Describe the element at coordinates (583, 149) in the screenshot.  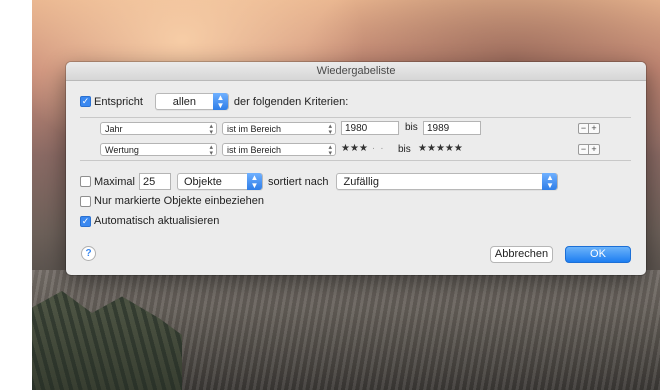
I see `remove-rule-2-button: −` at that location.